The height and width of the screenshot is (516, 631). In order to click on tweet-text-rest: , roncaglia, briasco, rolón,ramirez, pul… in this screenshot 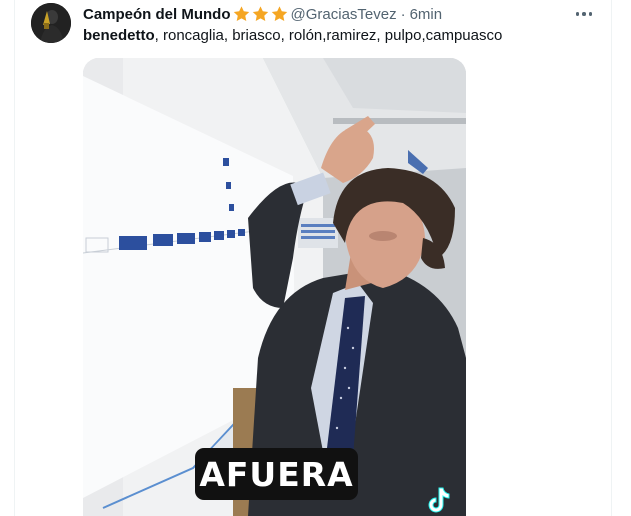, I will do `click(328, 35)`.